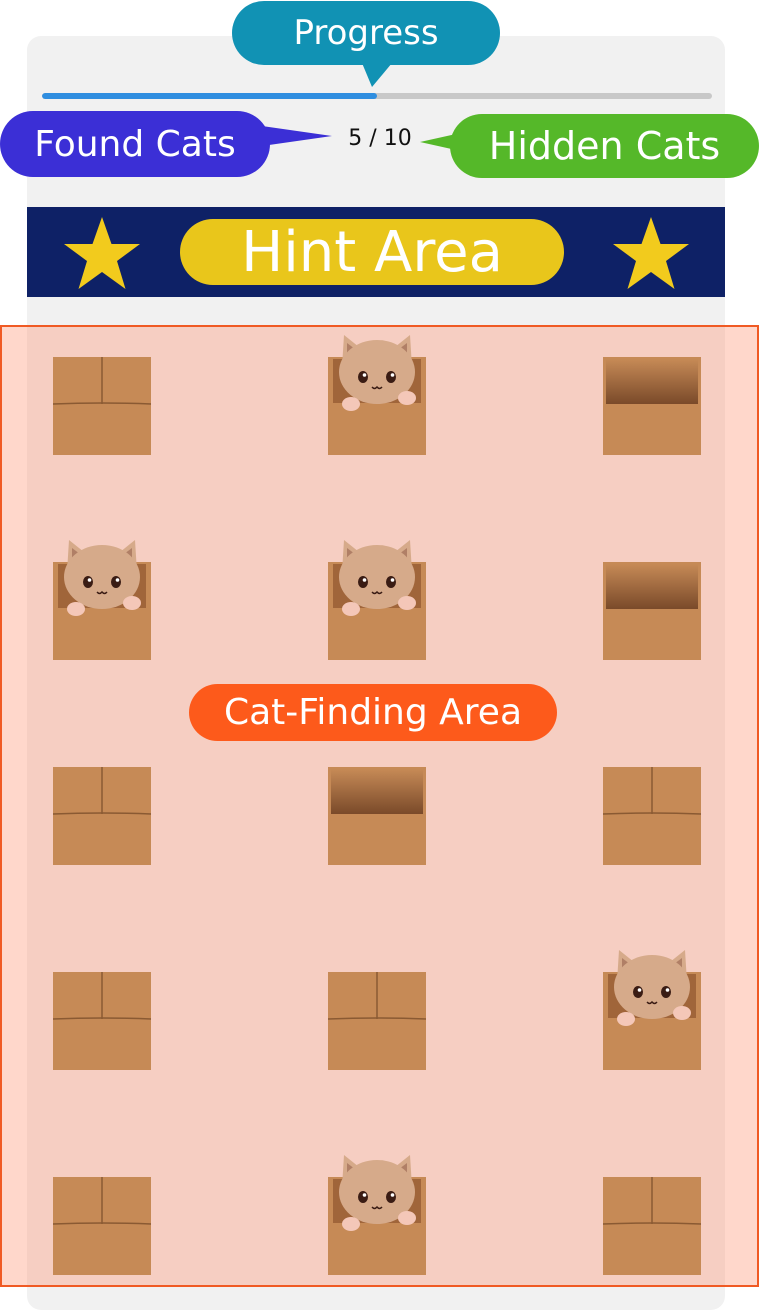  What do you see at coordinates (589, 146) in the screenshot?
I see `hidden-cats-callout: Hidden Cats` at bounding box center [589, 146].